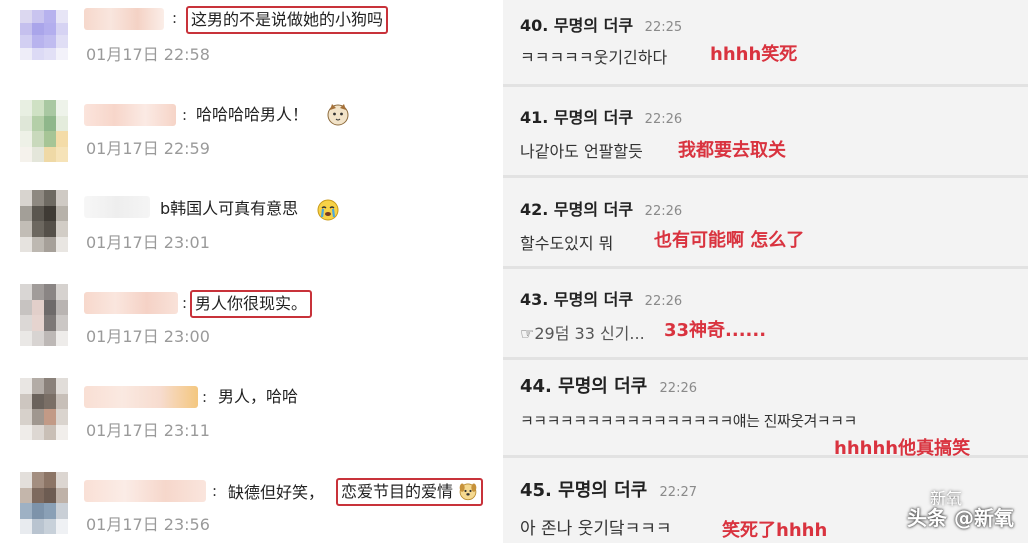 The height and width of the screenshot is (543, 1028). Describe the element at coordinates (338, 115) in the screenshot. I see `cat-emoji-icon` at that location.